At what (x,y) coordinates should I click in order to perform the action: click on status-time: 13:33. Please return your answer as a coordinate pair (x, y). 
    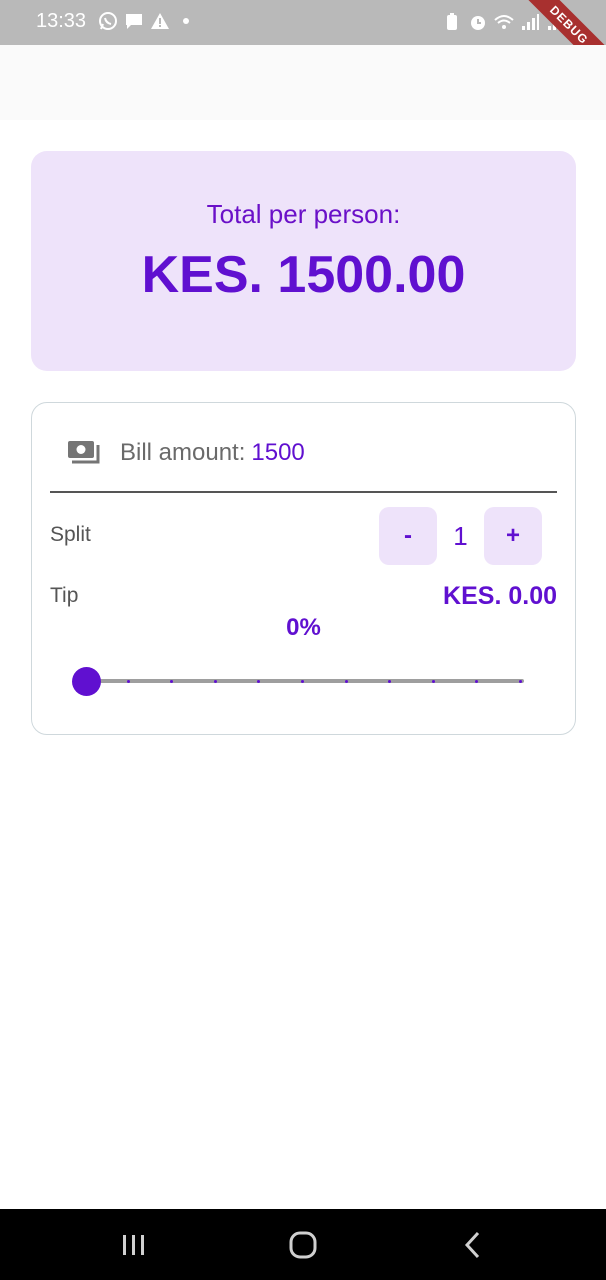
    Looking at the image, I should click on (61, 21).